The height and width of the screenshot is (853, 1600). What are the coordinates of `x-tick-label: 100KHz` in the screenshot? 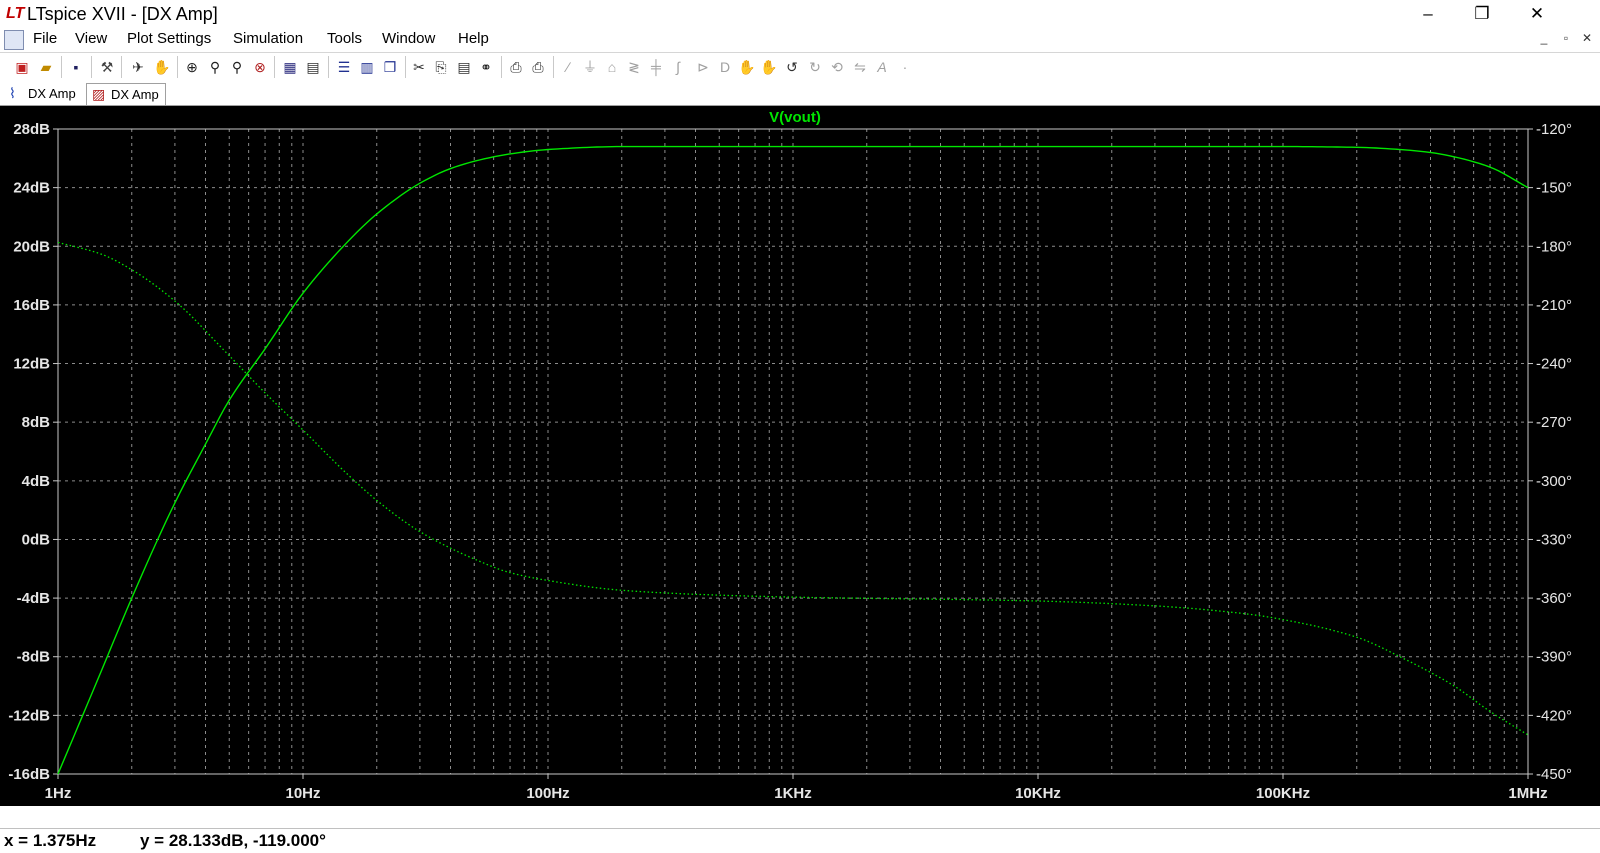 It's located at (1283, 793).